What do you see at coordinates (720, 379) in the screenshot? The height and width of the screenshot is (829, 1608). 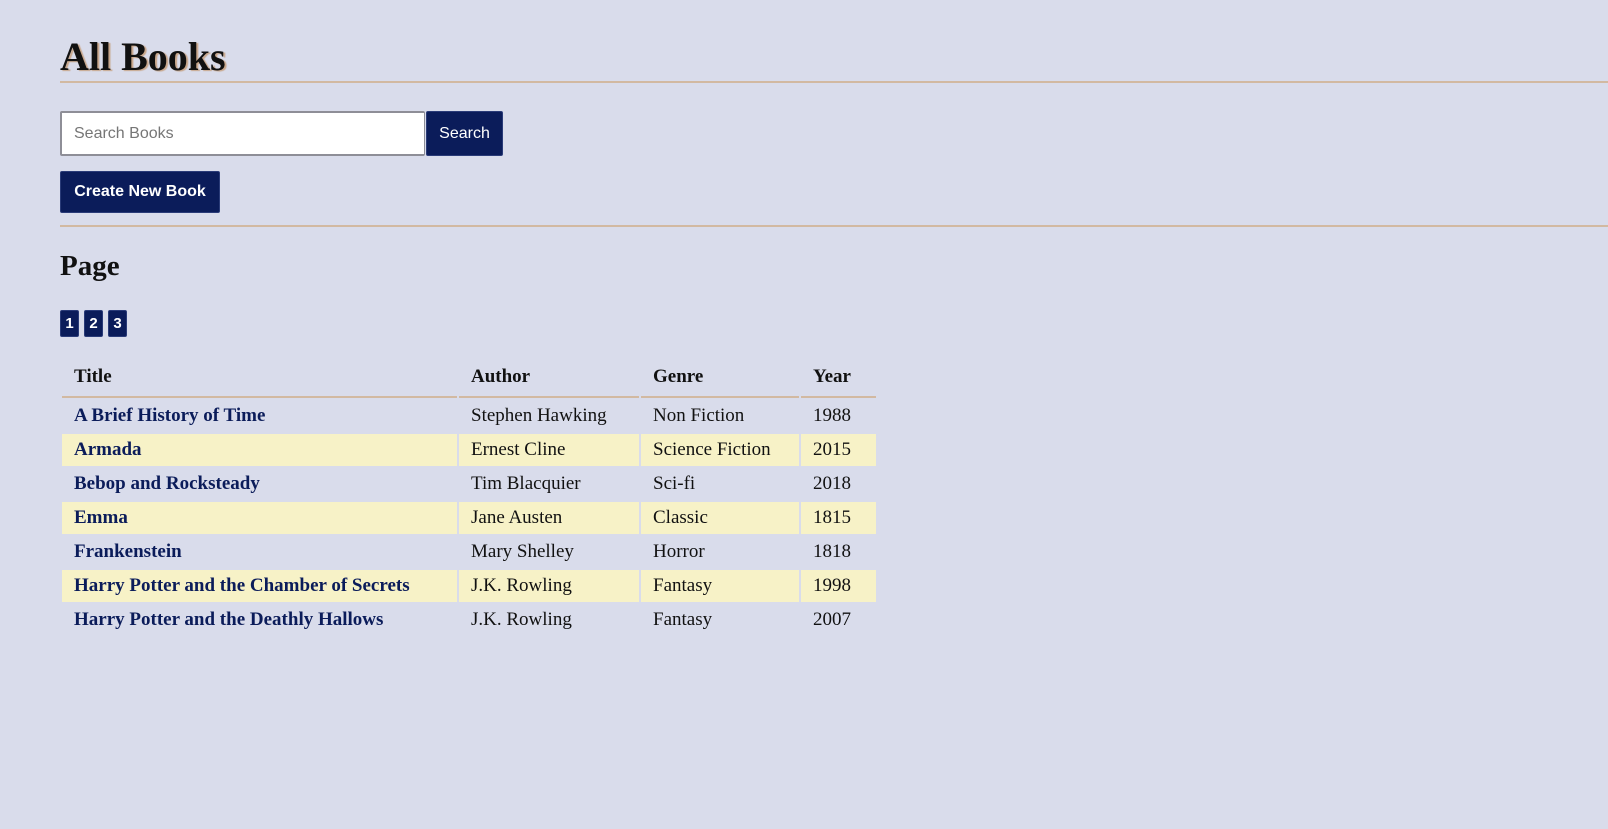 I see `column-header-genre: Genre` at bounding box center [720, 379].